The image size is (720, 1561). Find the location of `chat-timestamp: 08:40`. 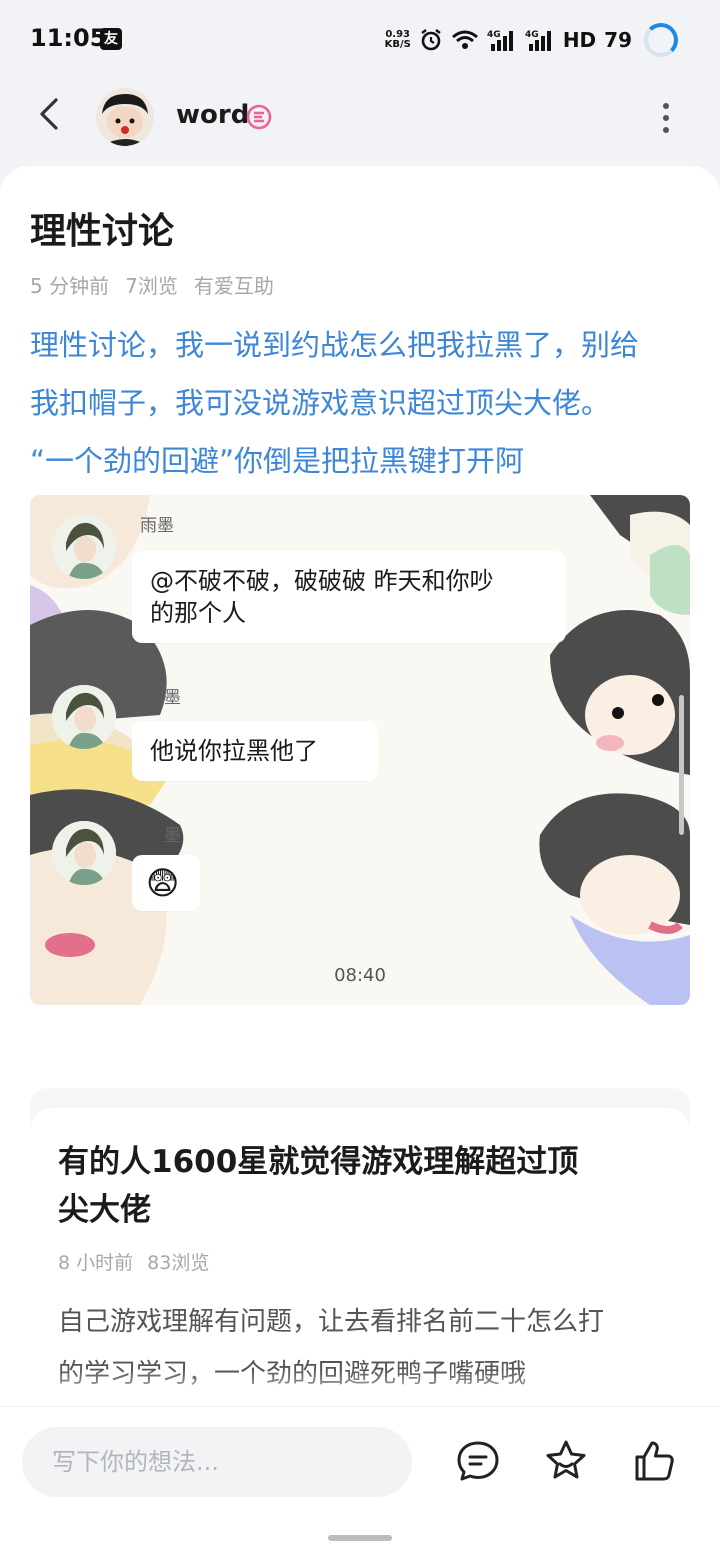

chat-timestamp: 08:40 is located at coordinates (360, 975).